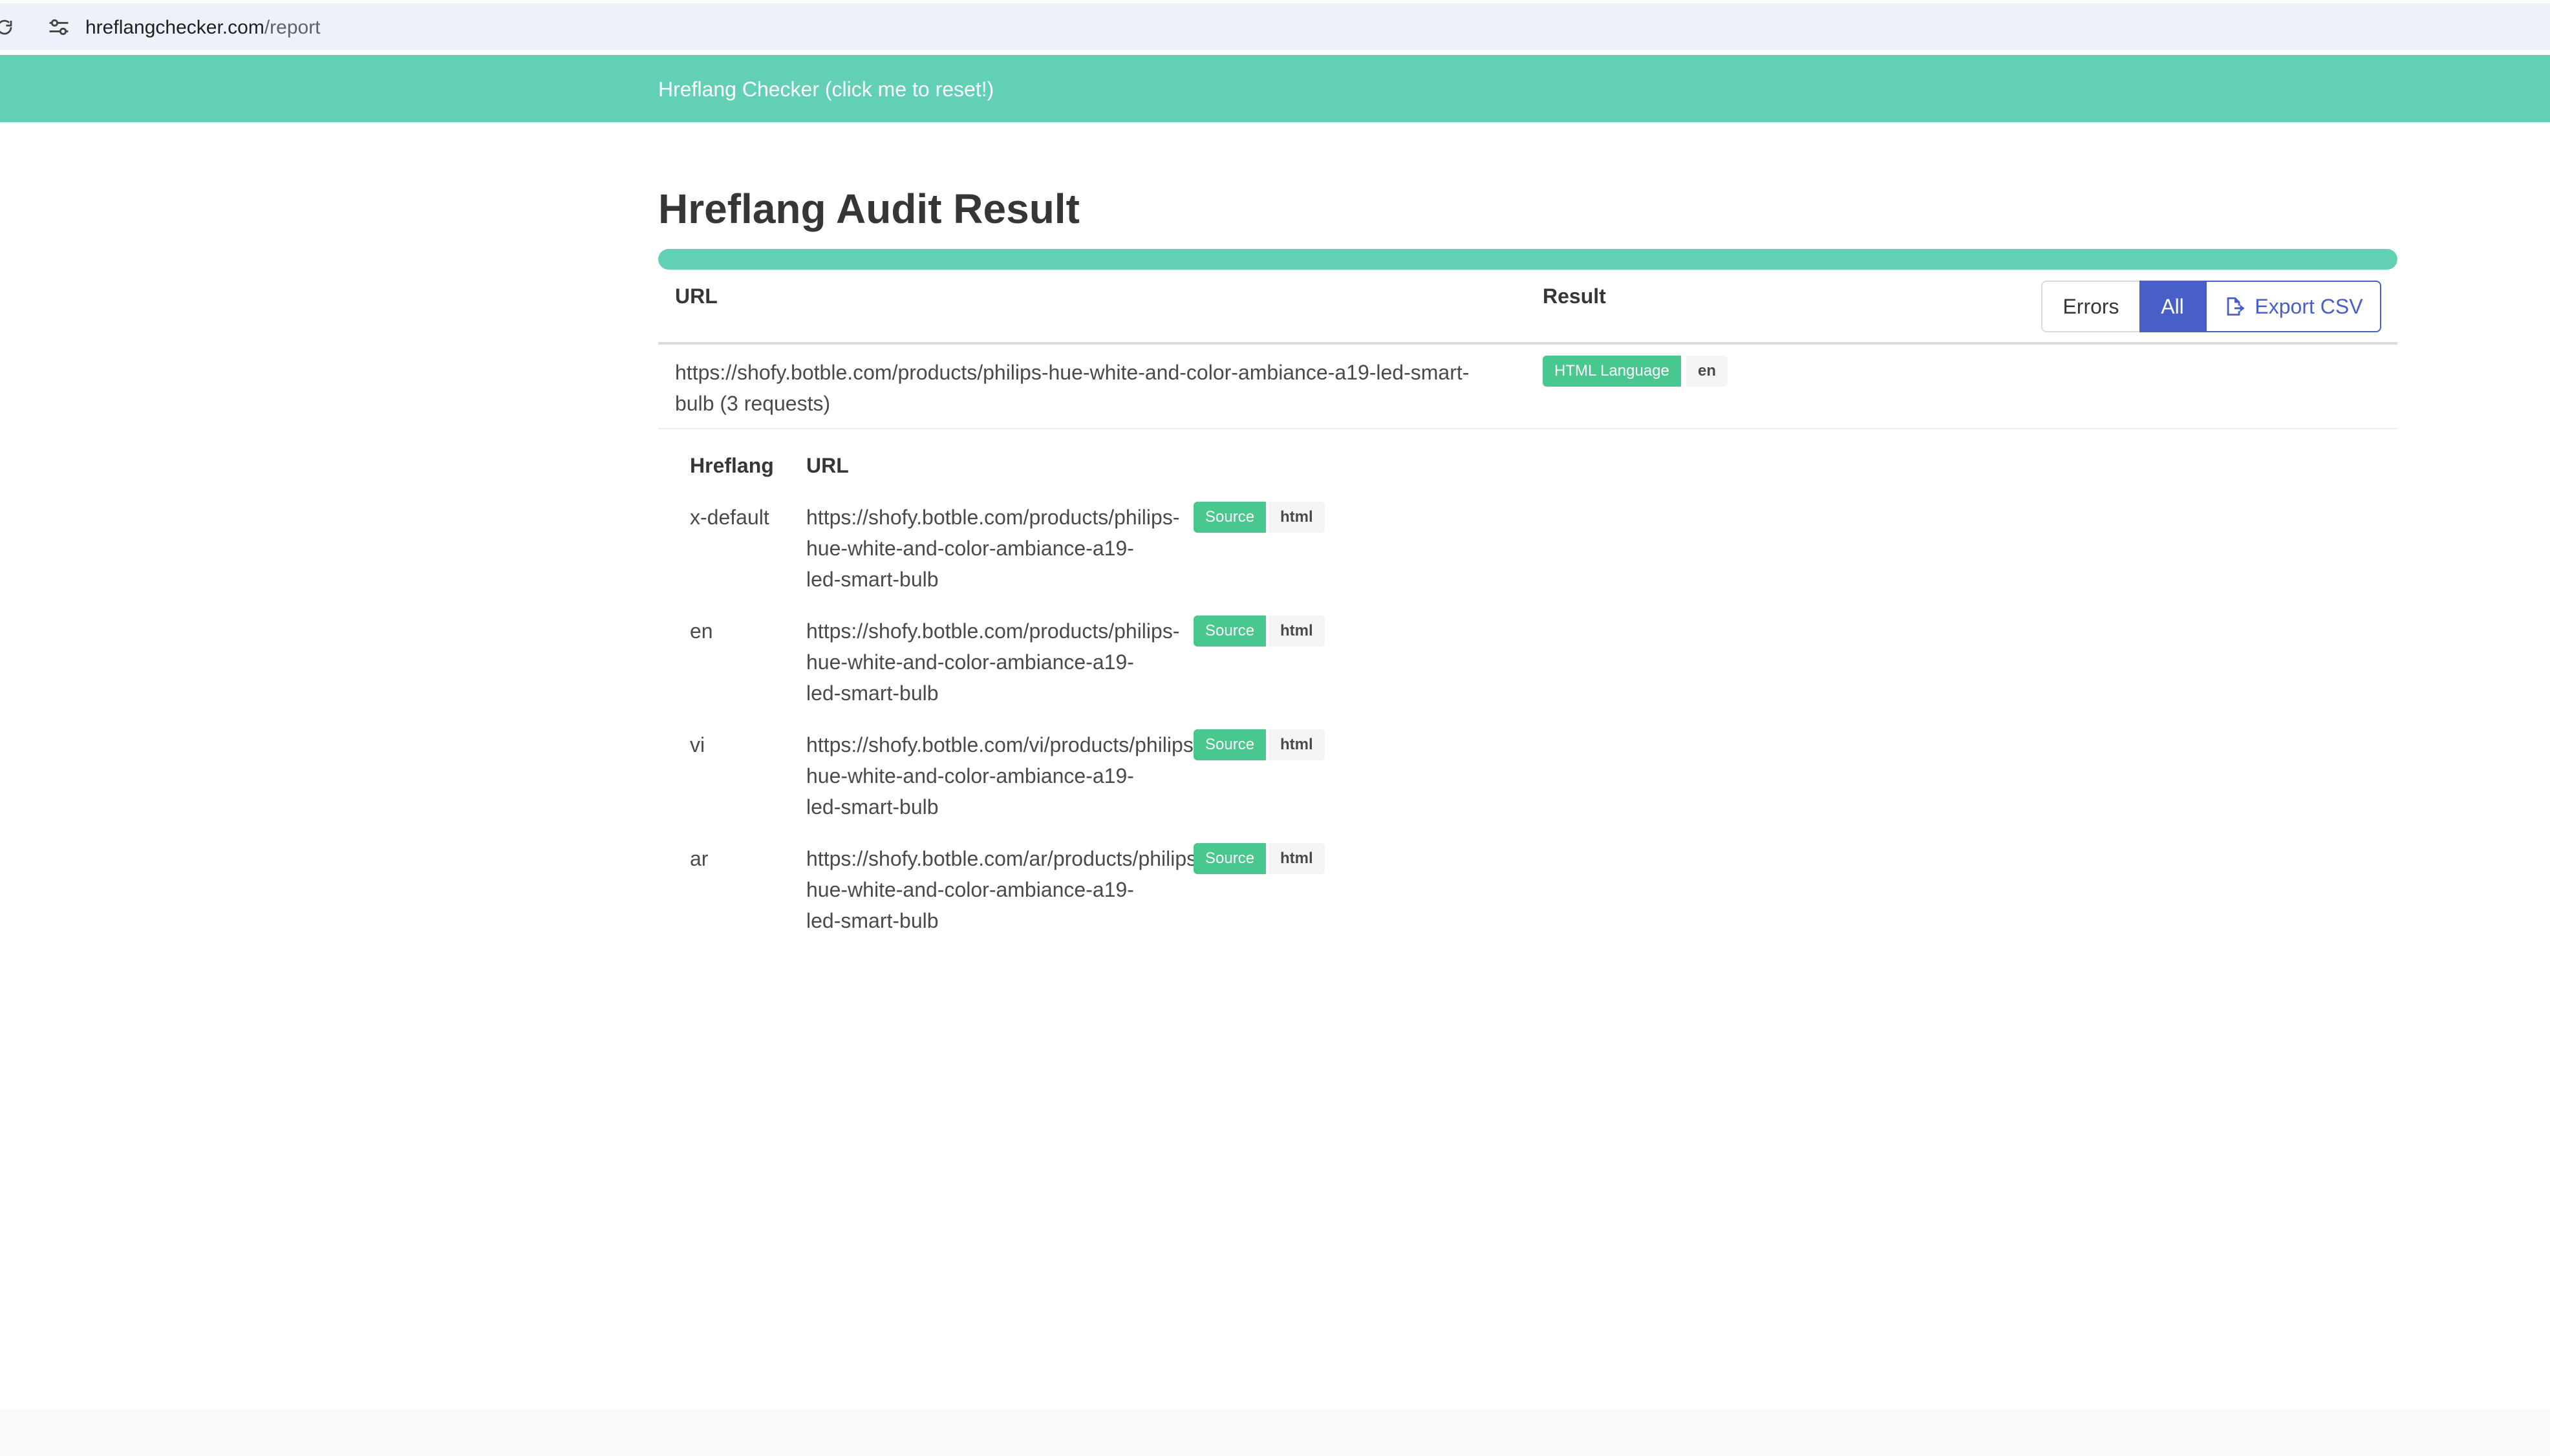 This screenshot has height=1456, width=2550. Describe the element at coordinates (2172, 306) in the screenshot. I see `all-filter-button: All` at that location.